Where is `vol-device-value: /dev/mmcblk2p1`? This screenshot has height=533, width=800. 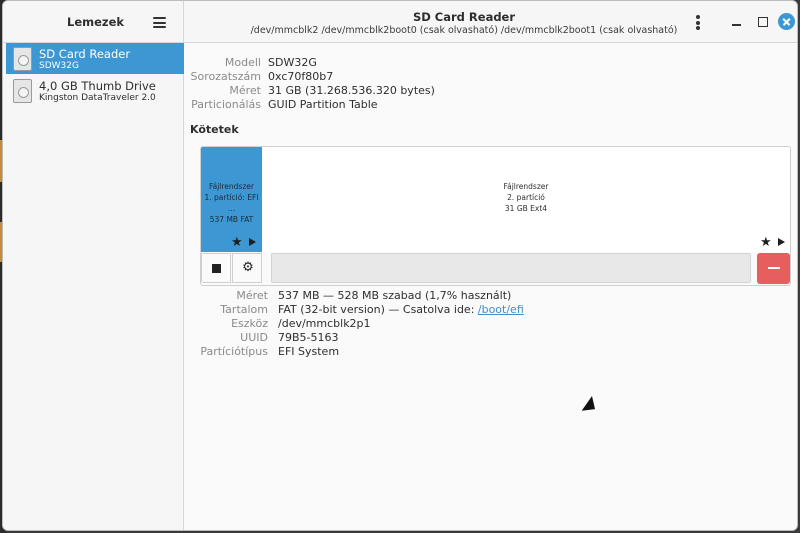
vol-device-value: /dev/mmcblk2p1 is located at coordinates (324, 323).